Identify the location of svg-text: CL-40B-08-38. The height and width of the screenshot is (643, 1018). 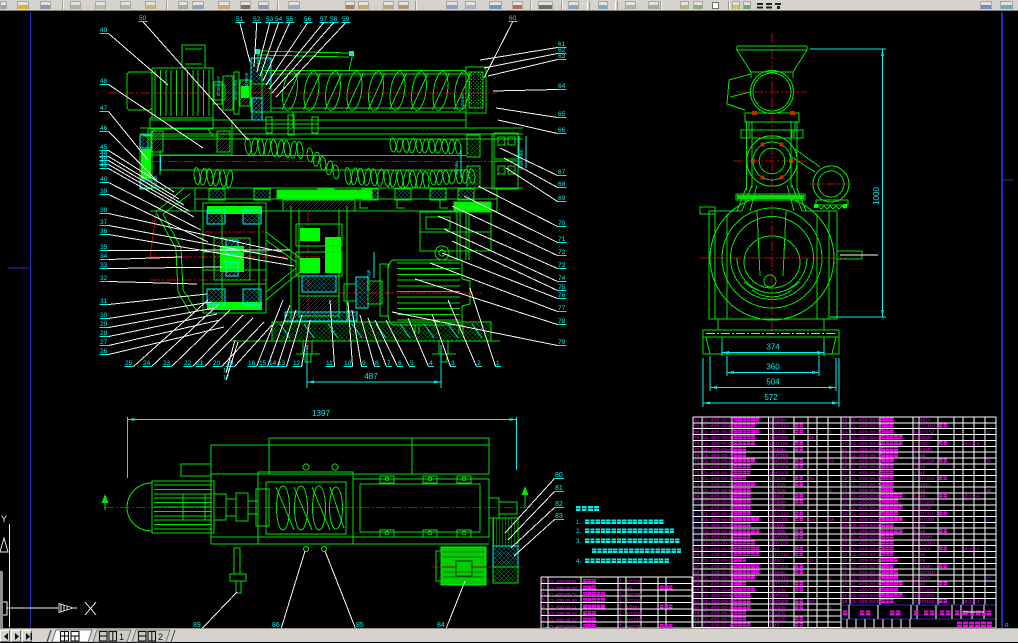
(867, 462).